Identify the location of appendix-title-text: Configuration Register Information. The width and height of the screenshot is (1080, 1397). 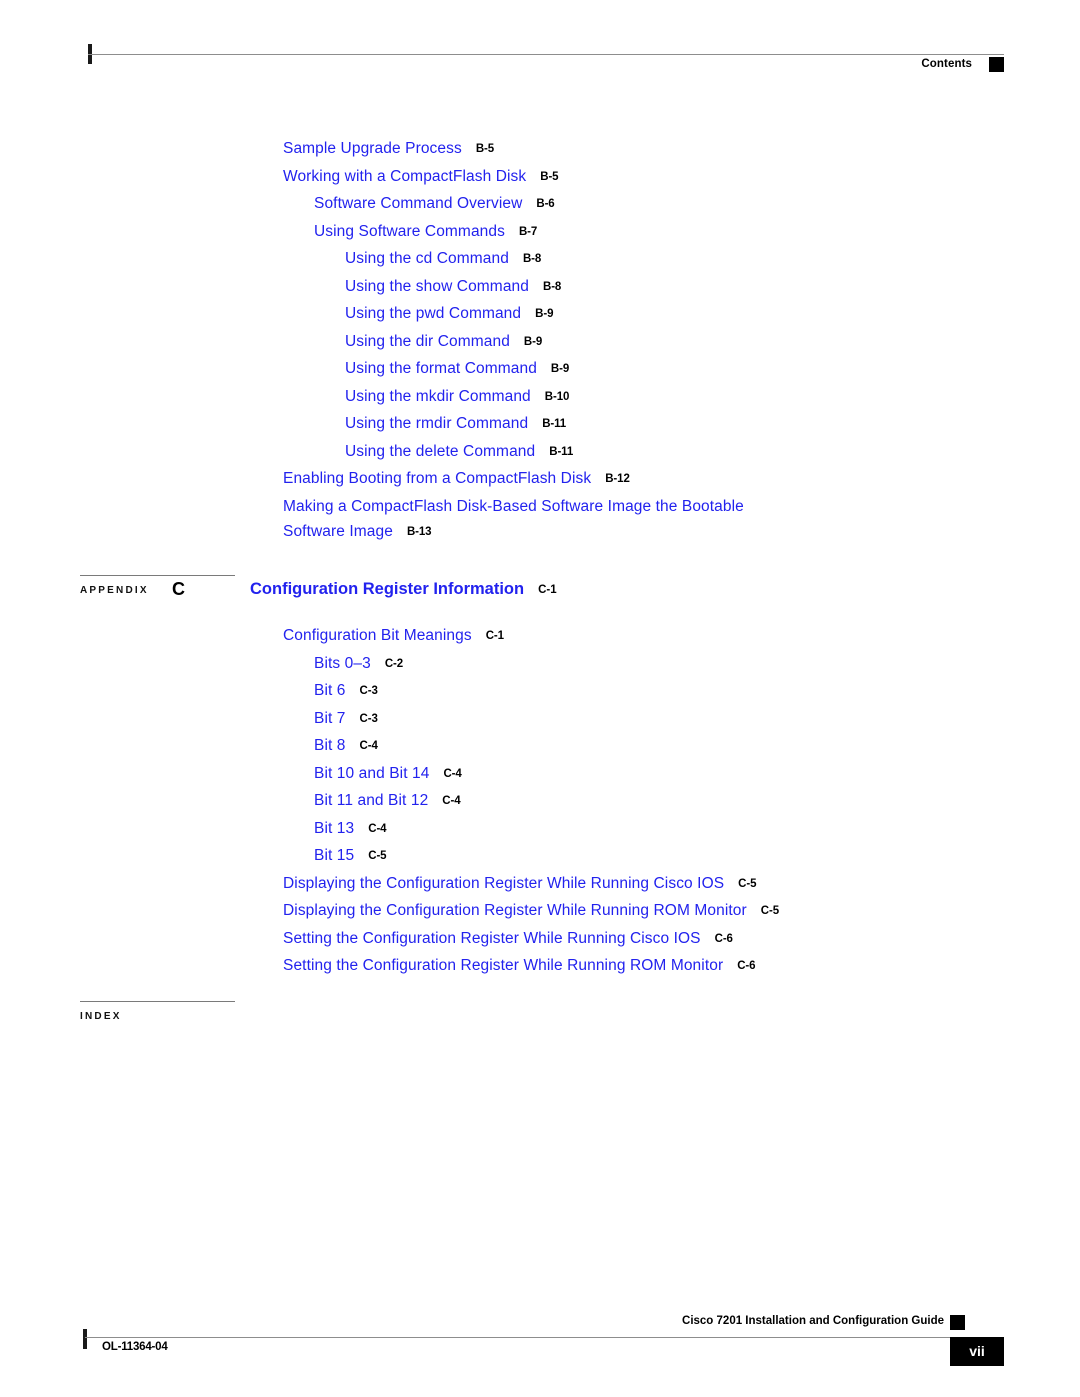
(387, 589).